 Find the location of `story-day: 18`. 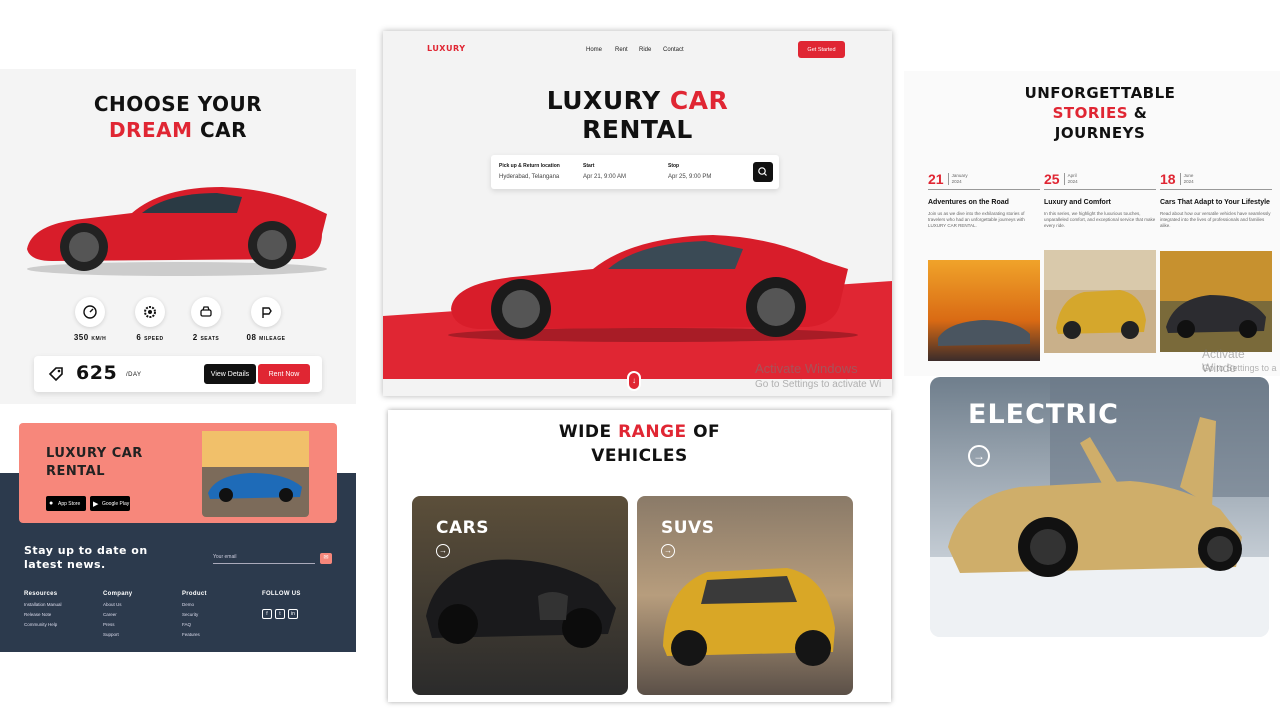

story-day: 18 is located at coordinates (1168, 179).